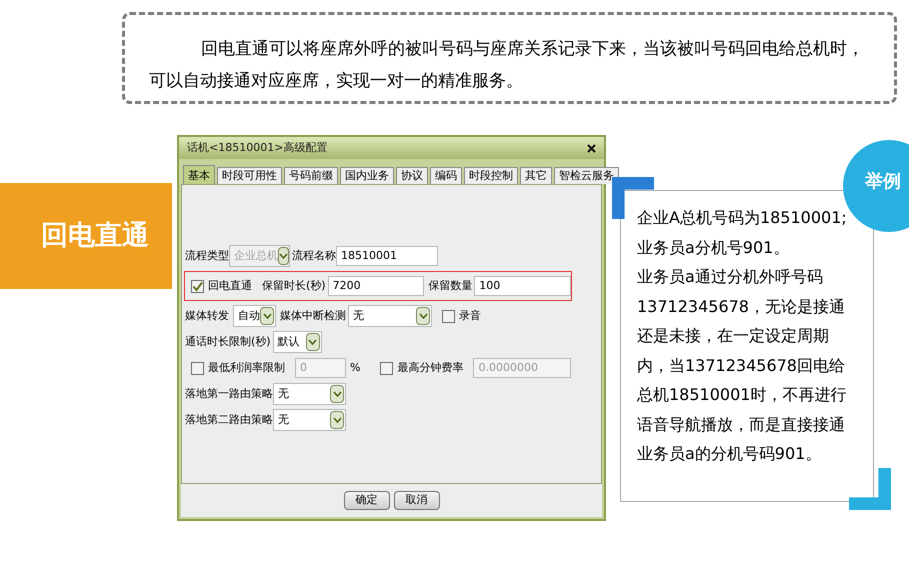 This screenshot has width=909, height=585. I want to click on tab: 时段控制, so click(491, 175).